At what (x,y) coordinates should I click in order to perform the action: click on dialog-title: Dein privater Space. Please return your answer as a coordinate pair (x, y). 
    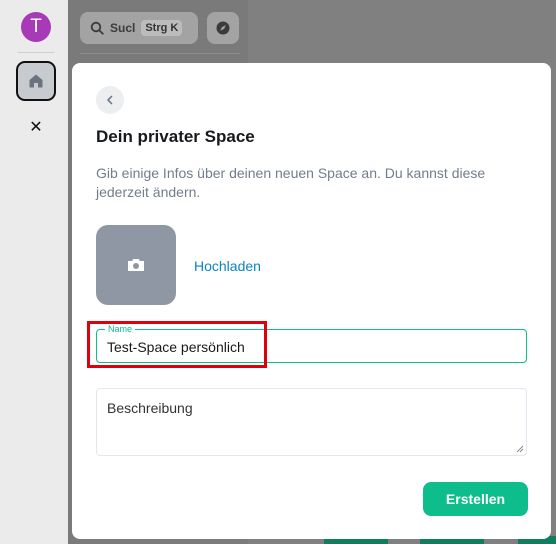
    Looking at the image, I should click on (175, 136).